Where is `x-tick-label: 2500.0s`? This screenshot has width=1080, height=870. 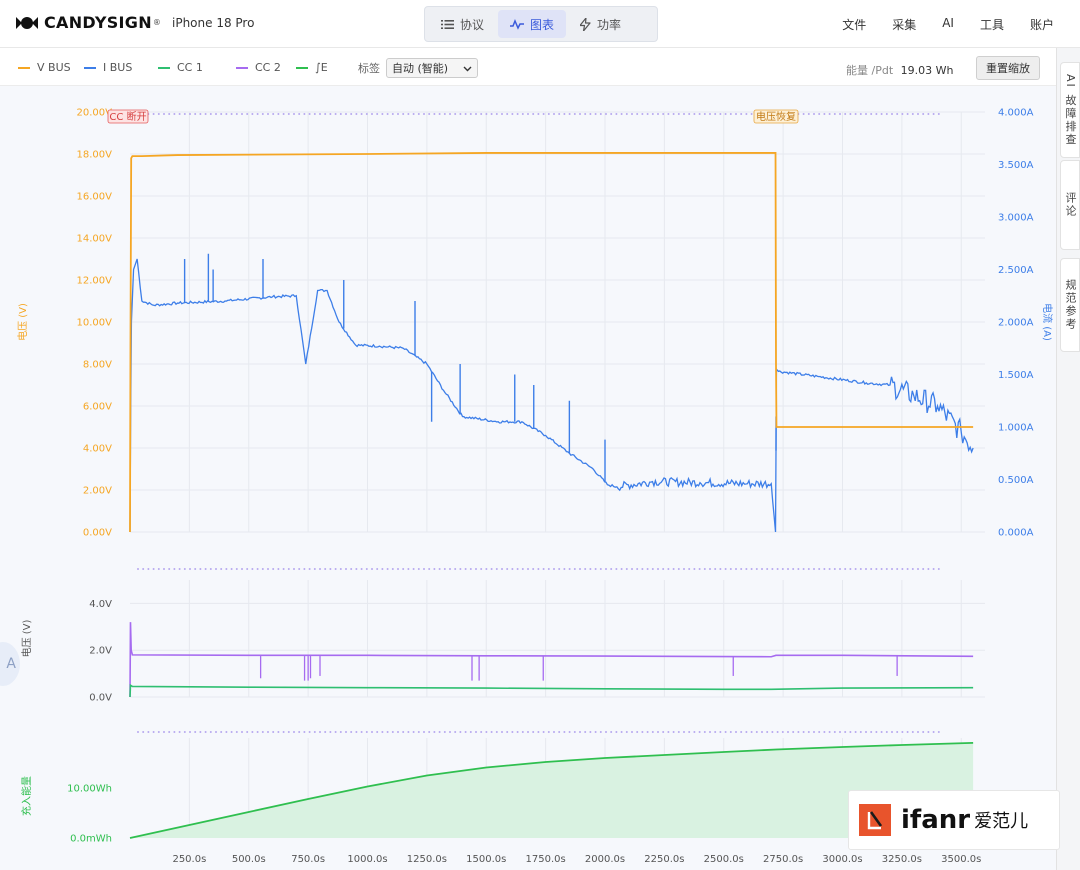
x-tick-label: 2500.0s is located at coordinates (724, 859).